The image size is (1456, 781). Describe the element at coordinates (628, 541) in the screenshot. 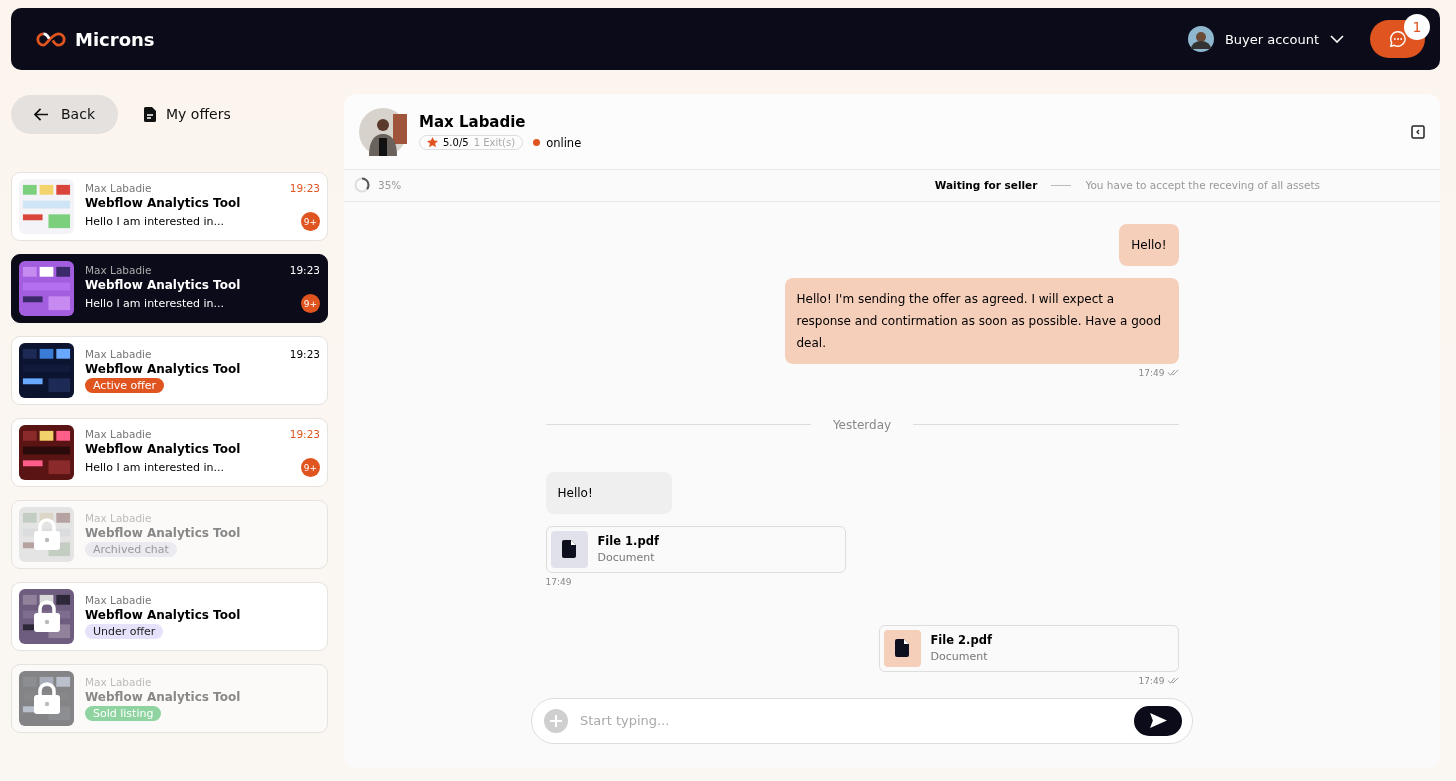

I see `file-name: File 1.pdf` at that location.